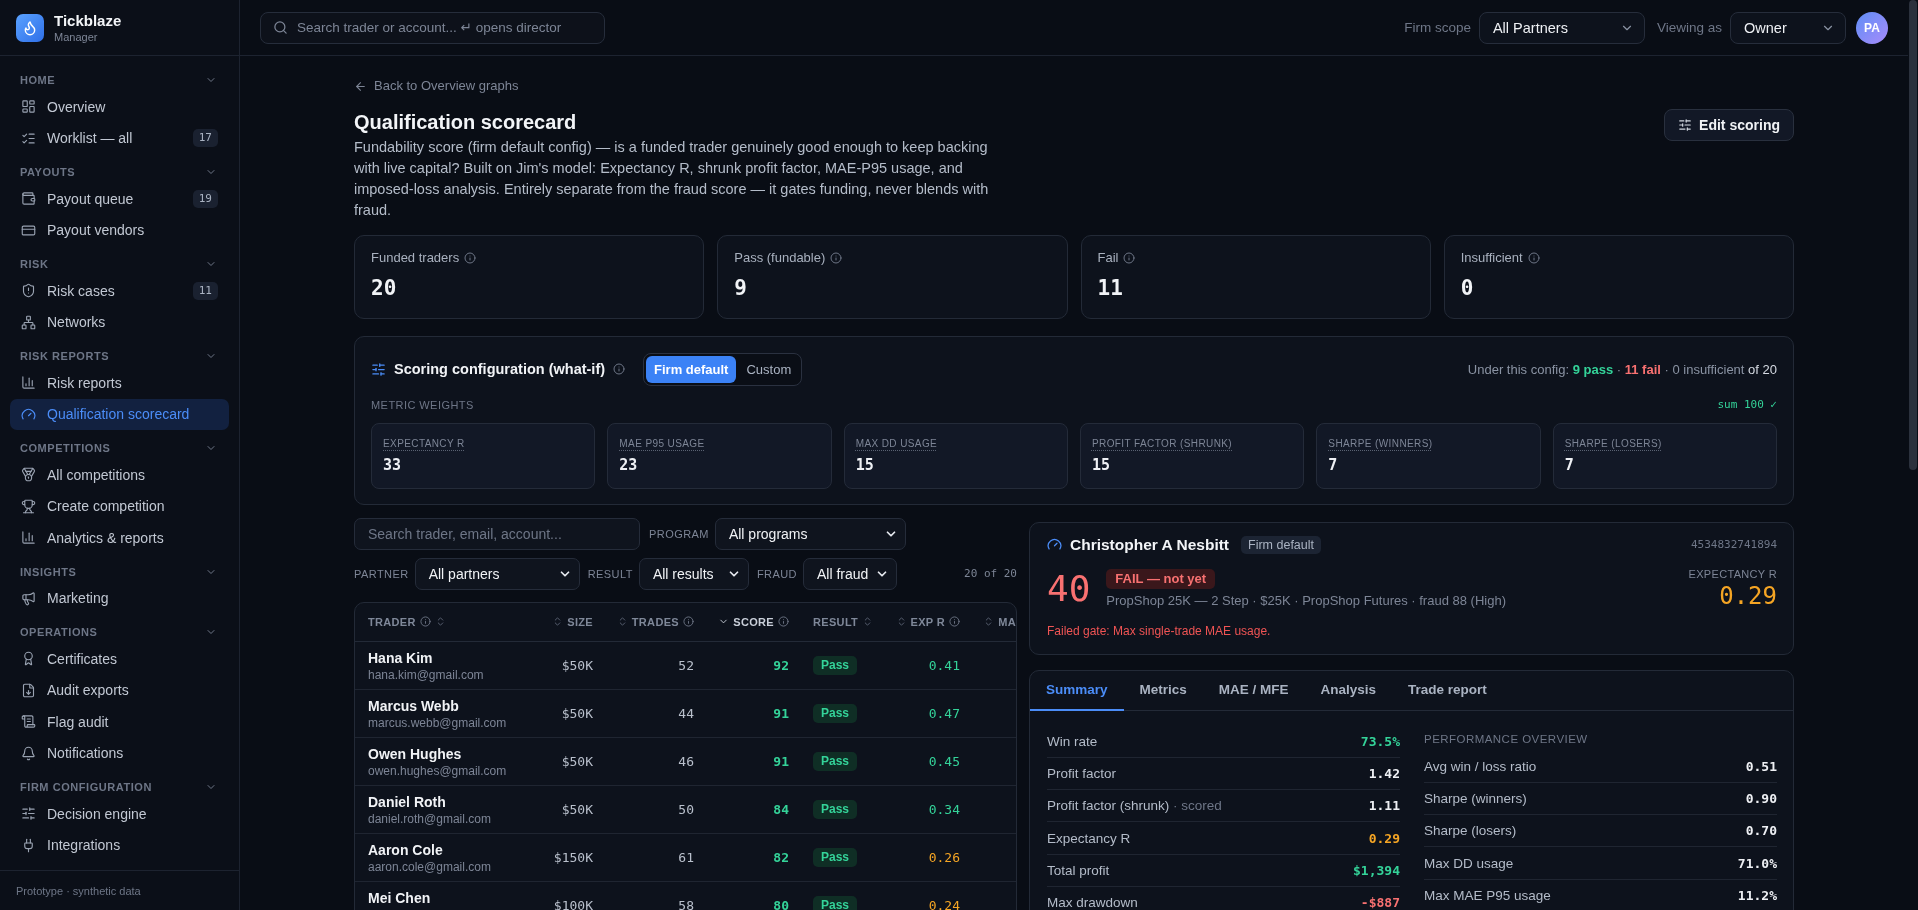 This screenshot has height=910, width=1918. I want to click on page-title: Qualification scorecard, so click(465, 122).